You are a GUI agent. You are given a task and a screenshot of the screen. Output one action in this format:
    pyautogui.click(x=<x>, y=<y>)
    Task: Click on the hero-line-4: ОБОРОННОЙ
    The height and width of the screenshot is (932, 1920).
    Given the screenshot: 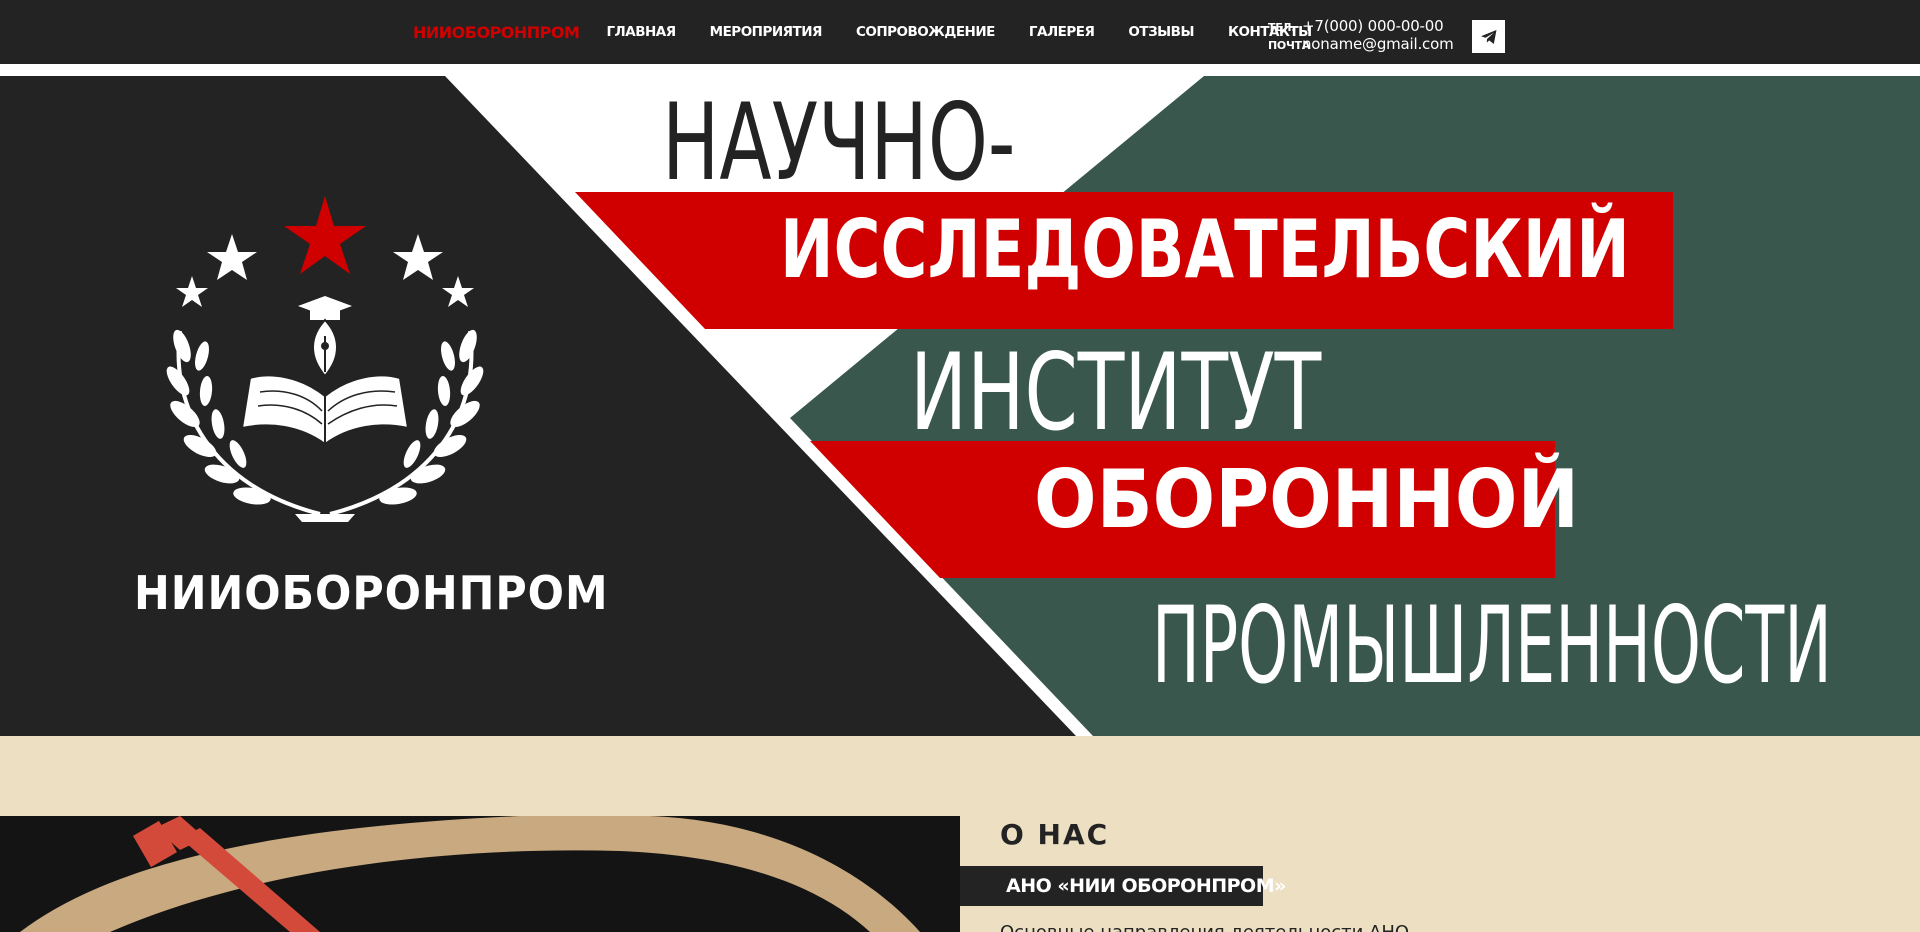 What is the action you would take?
    pyautogui.click(x=1307, y=499)
    